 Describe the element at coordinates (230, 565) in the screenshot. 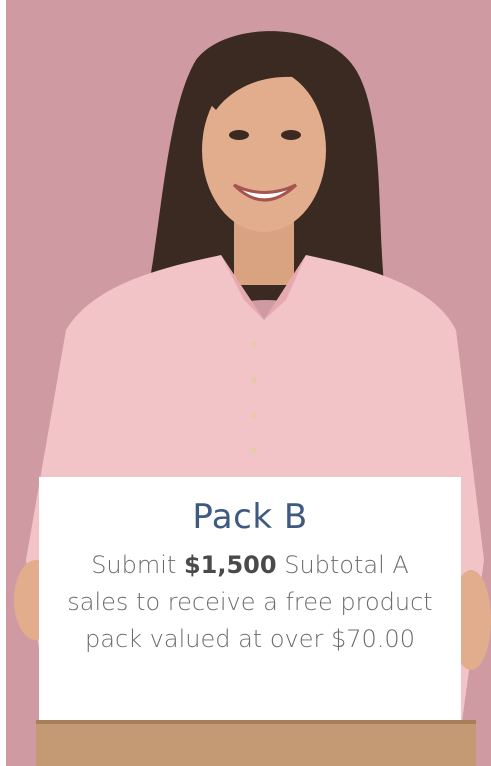

I see `desc-amount: $1,500` at that location.